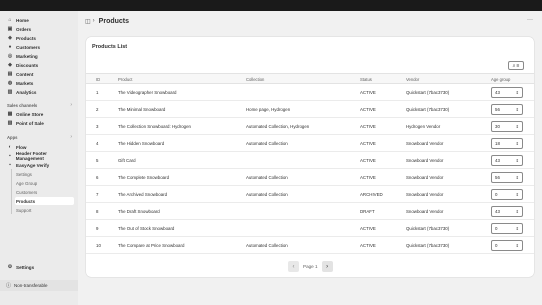  I want to click on cell-product: The Archived Snowboard, so click(143, 194).